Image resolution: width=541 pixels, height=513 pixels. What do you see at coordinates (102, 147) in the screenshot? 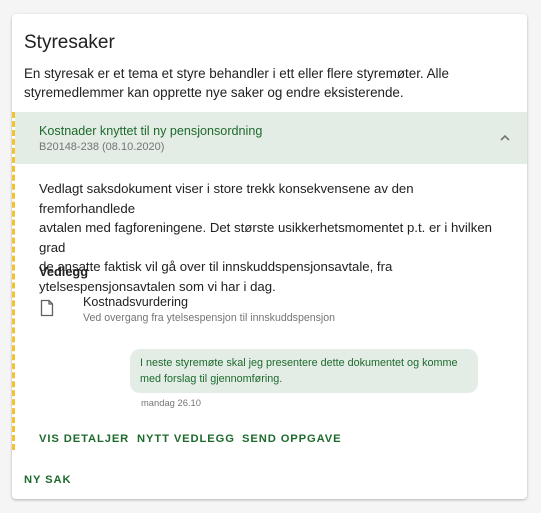
I see `case-meta: B20148-238 (08.10.2020)` at bounding box center [102, 147].